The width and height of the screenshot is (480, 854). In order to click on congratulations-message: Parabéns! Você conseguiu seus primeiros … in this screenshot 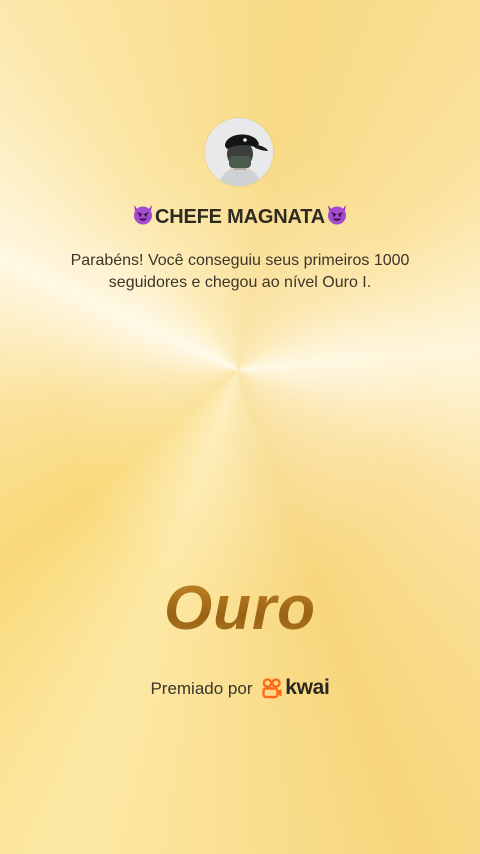, I will do `click(240, 272)`.